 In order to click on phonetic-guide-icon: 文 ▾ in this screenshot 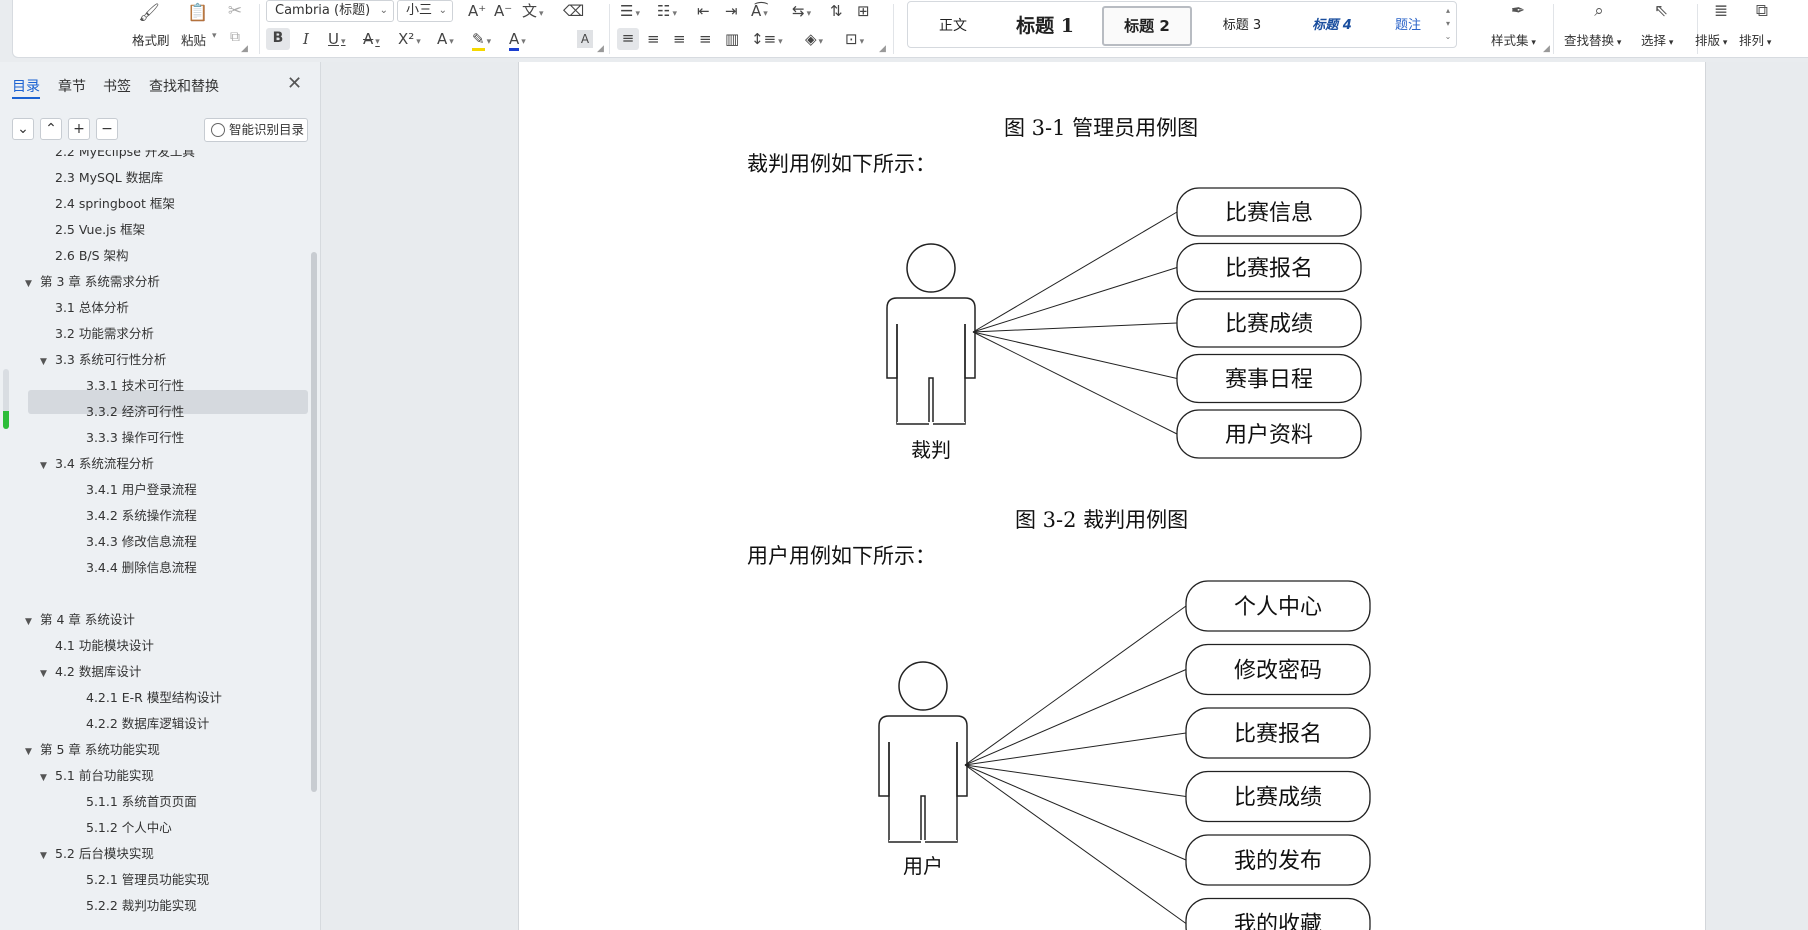, I will do `click(533, 11)`.